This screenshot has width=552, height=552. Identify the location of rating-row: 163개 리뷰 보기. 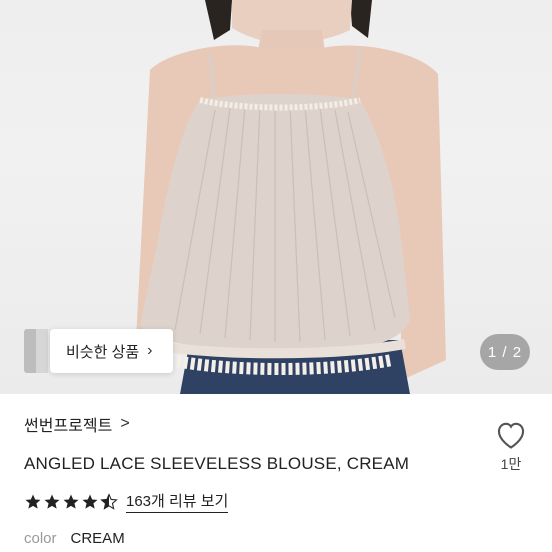
(126, 501).